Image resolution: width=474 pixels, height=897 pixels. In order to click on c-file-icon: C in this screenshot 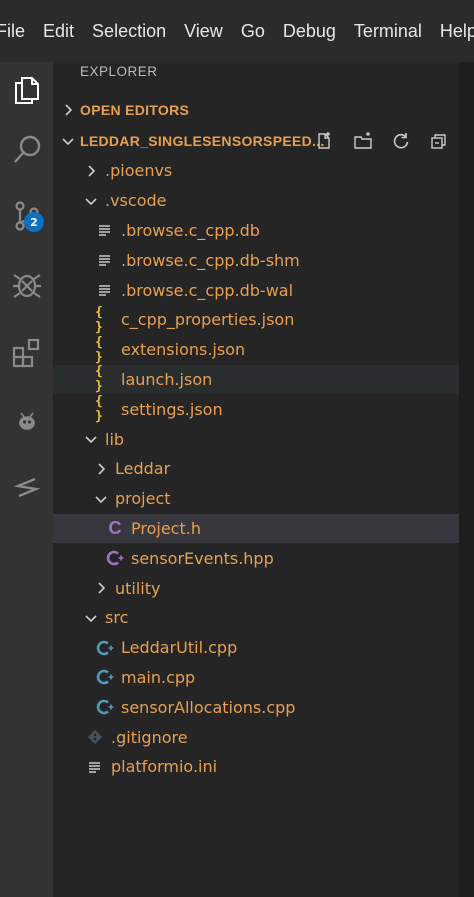, I will do `click(115, 528)`.